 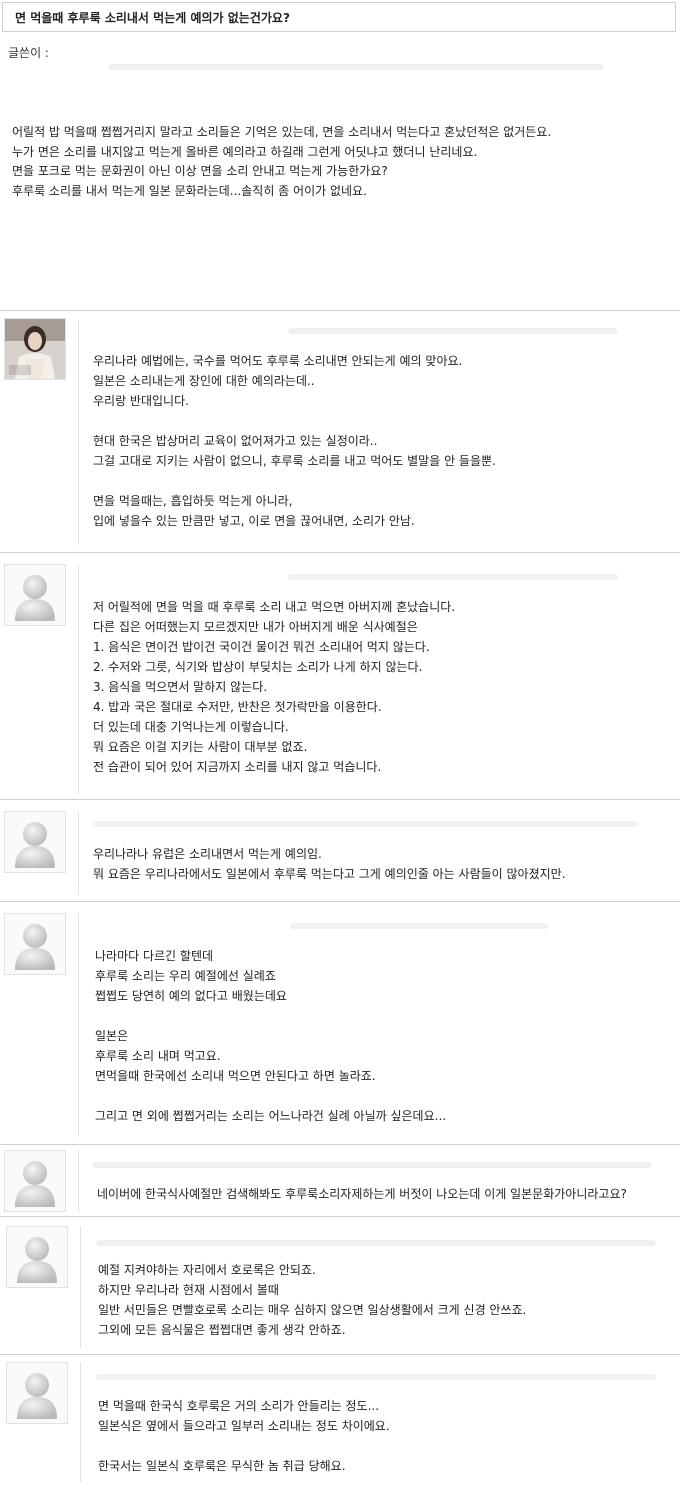 I want to click on comment-line: 나라마다 다르긴 할텐데, so click(x=154, y=956).